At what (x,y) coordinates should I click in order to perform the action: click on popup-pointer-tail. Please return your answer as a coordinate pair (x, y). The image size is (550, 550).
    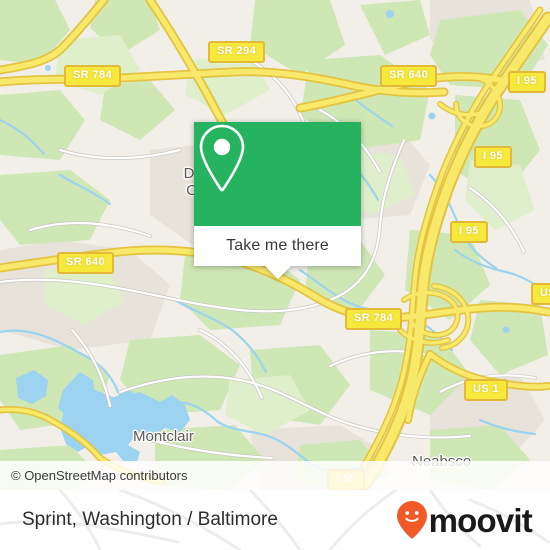
    Looking at the image, I should click on (277, 272).